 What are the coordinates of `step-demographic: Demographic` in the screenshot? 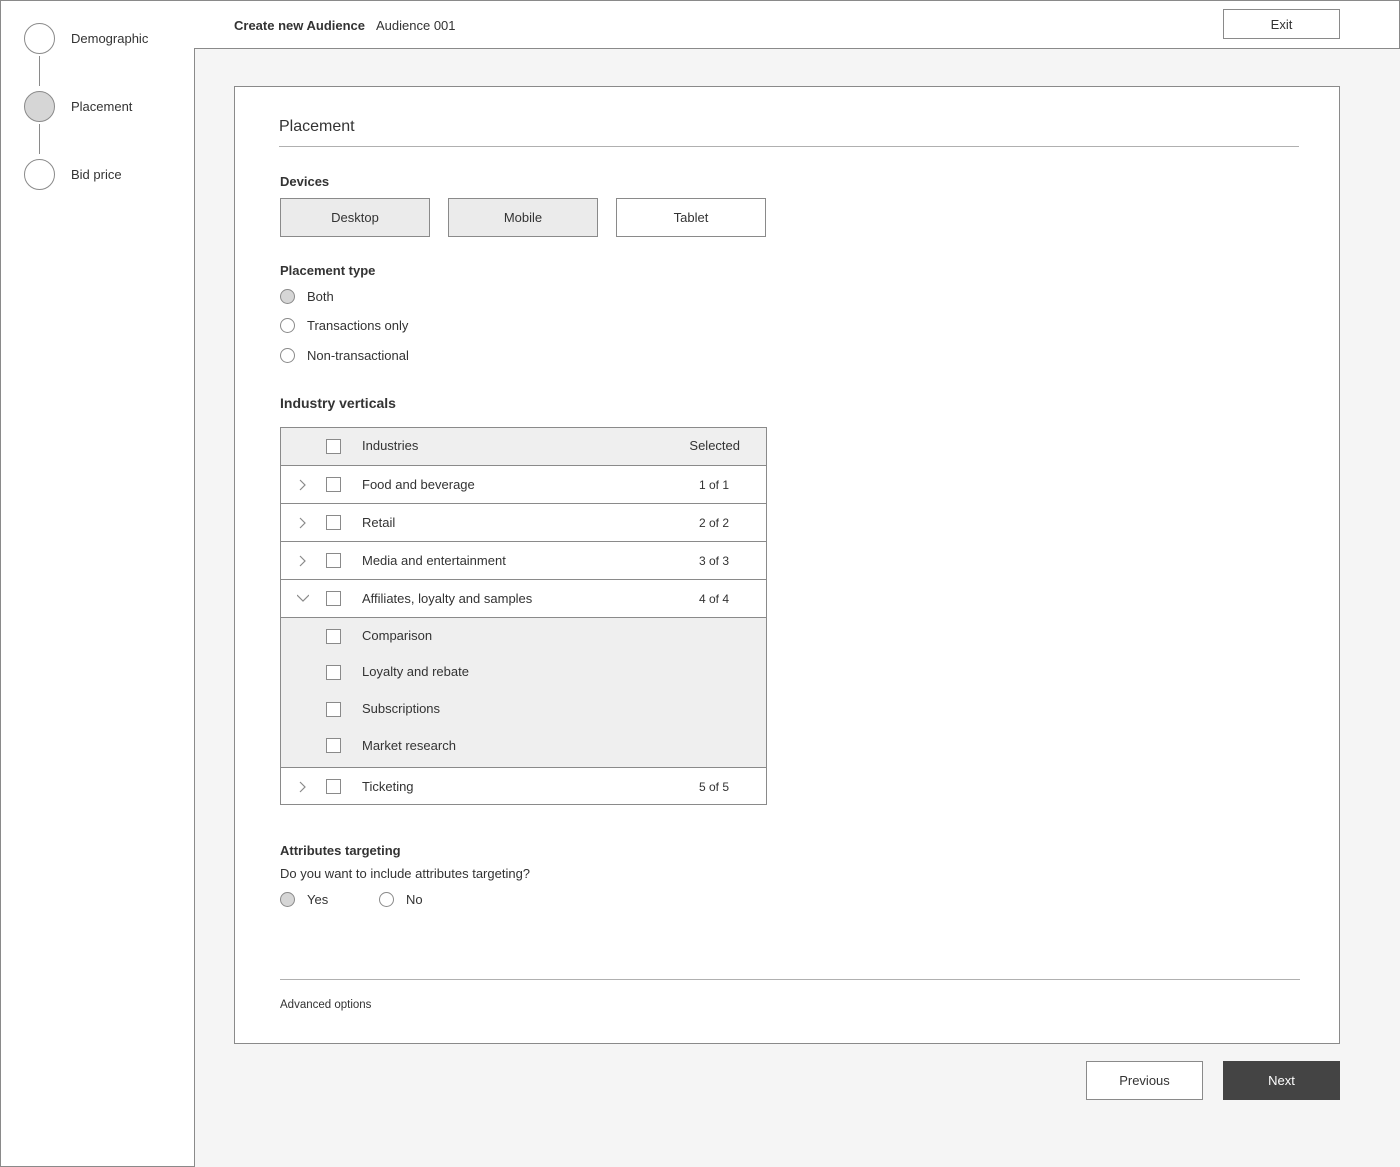 It's located at (86, 38).